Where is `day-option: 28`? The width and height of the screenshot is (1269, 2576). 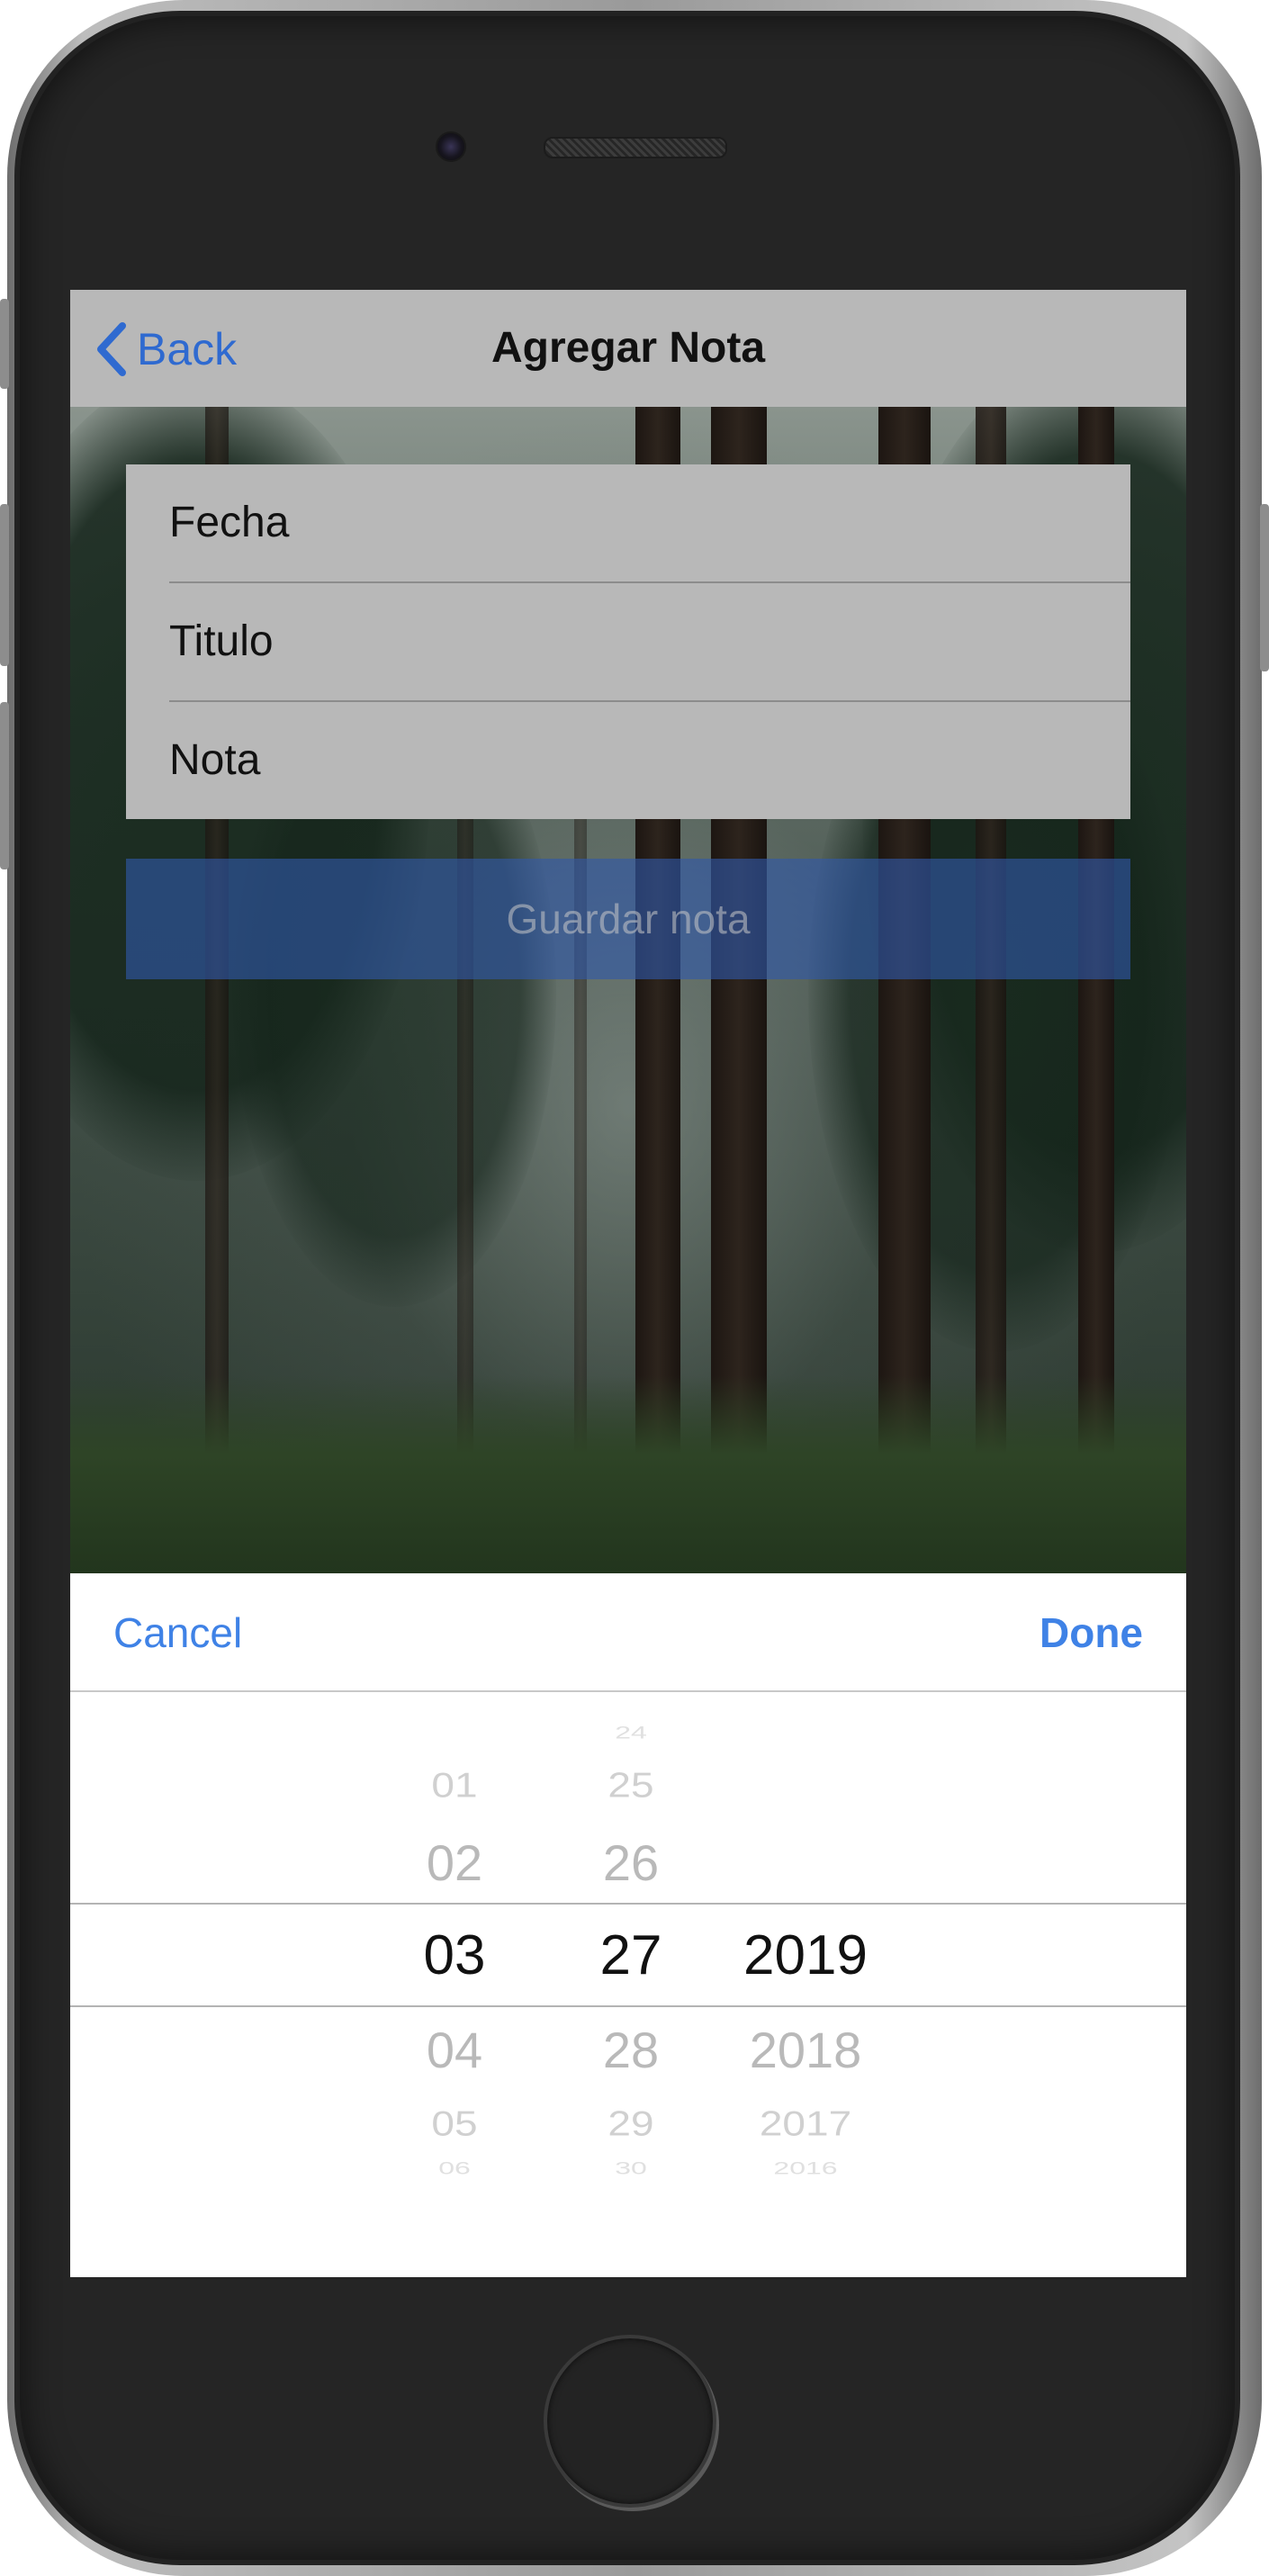 day-option: 28 is located at coordinates (631, 2050).